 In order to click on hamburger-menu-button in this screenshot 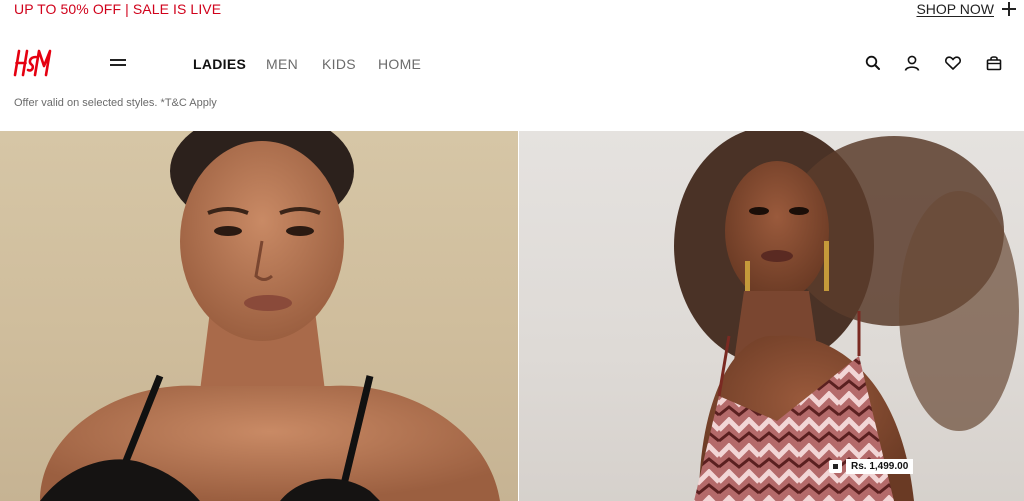, I will do `click(118, 63)`.